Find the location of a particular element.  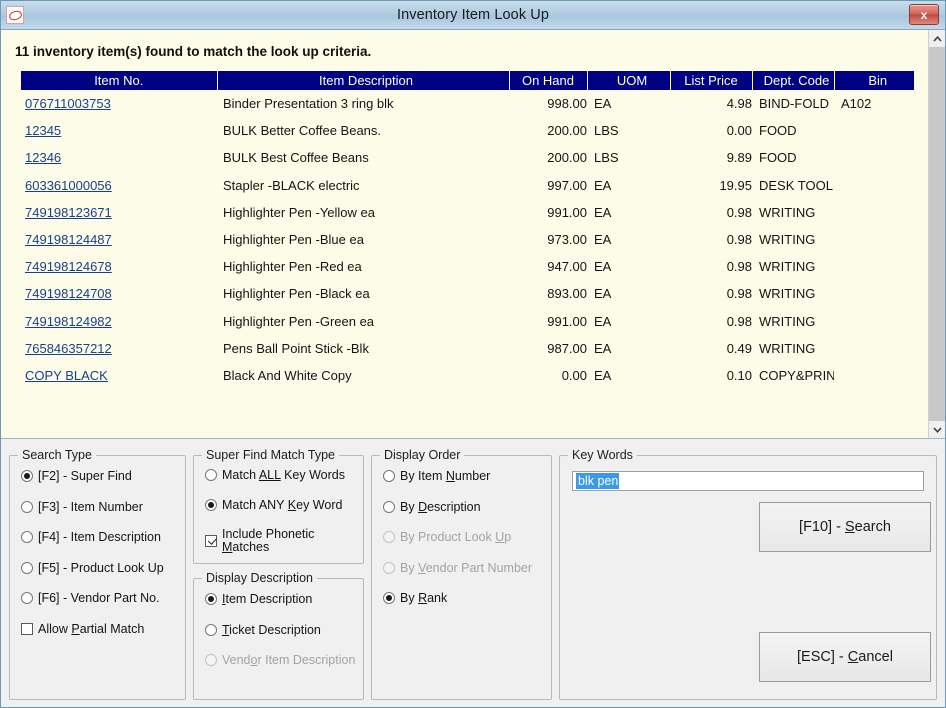

radio-search-type-f3-item-number: [F3] - Item Number is located at coordinates (103, 506).